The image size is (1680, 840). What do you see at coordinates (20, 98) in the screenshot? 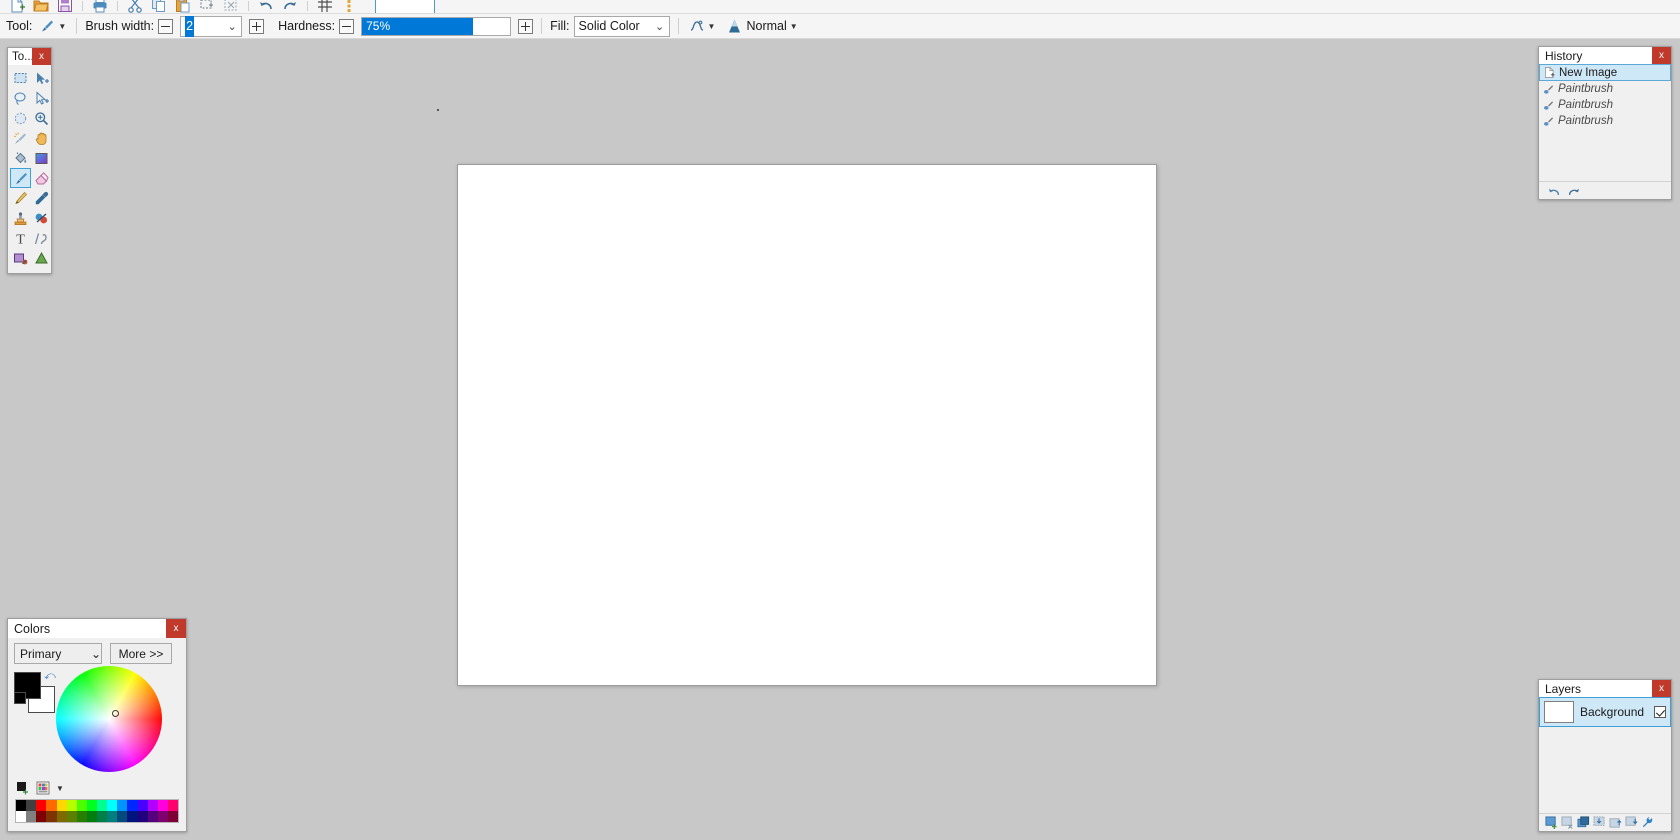
I see `tool-lasso-select` at bounding box center [20, 98].